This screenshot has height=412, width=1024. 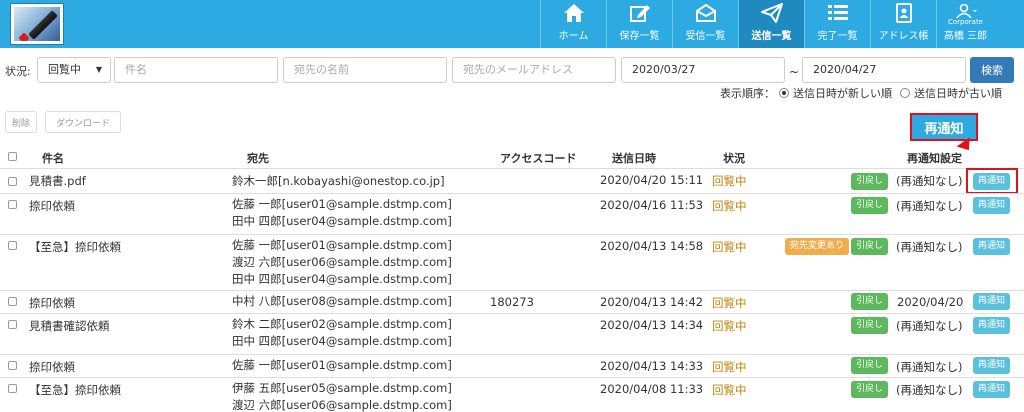 I want to click on nav-sent-label: 送信一覧, so click(x=771, y=36).